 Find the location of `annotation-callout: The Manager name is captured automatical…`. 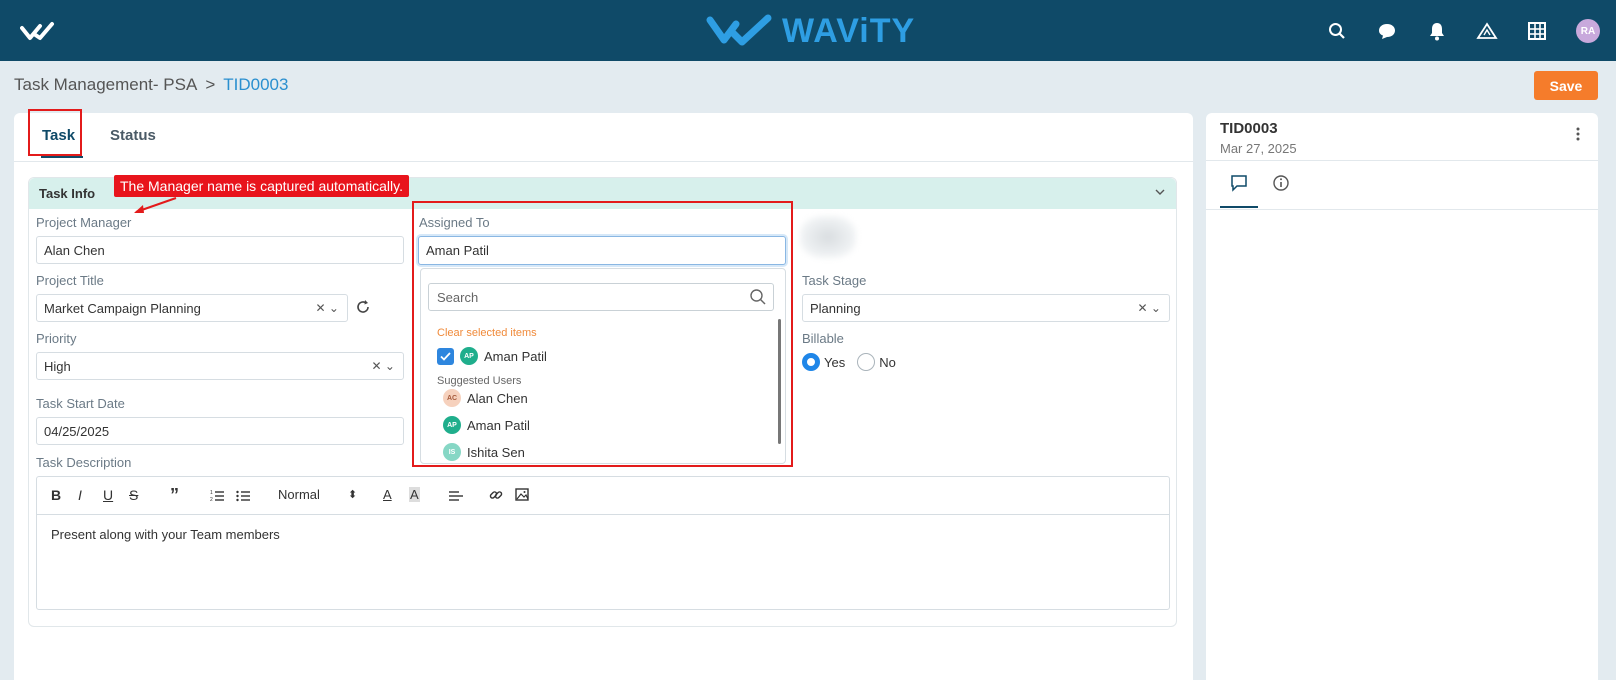

annotation-callout: The Manager name is captured automatical… is located at coordinates (261, 186).